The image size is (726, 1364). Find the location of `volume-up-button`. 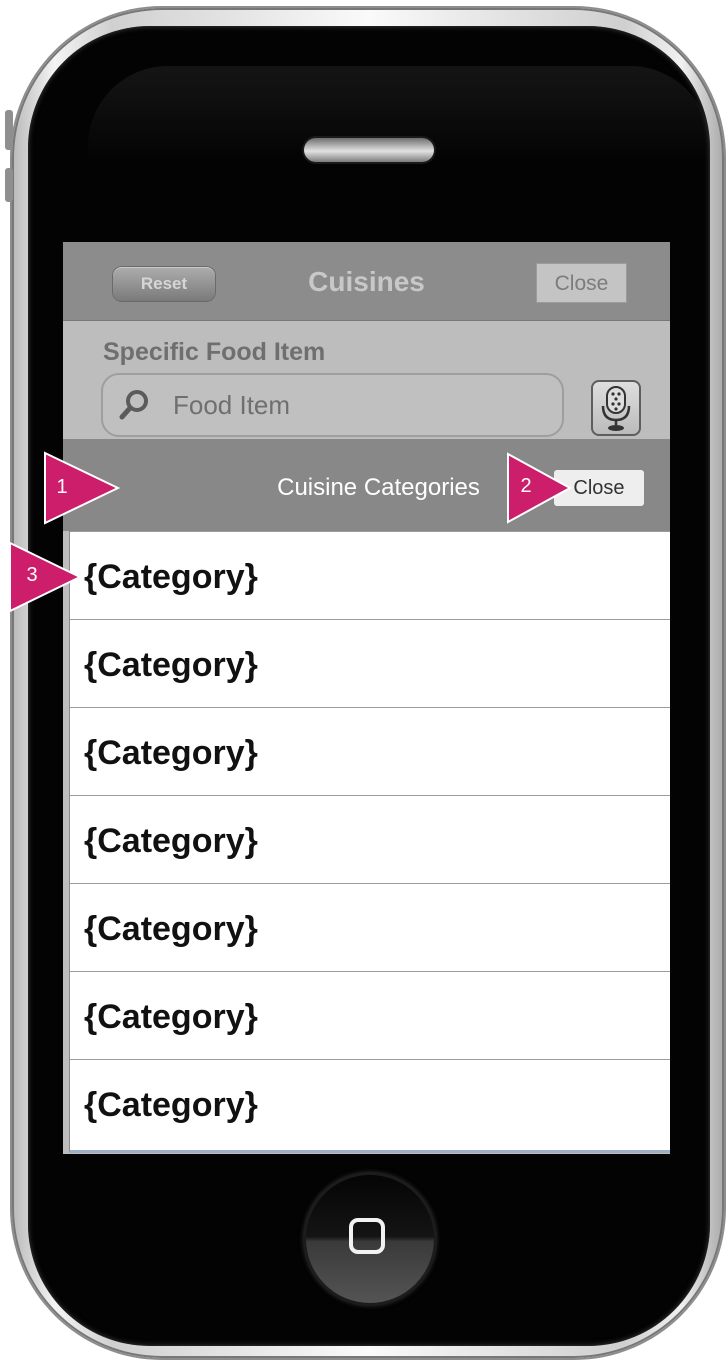

volume-up-button is located at coordinates (9, 185).